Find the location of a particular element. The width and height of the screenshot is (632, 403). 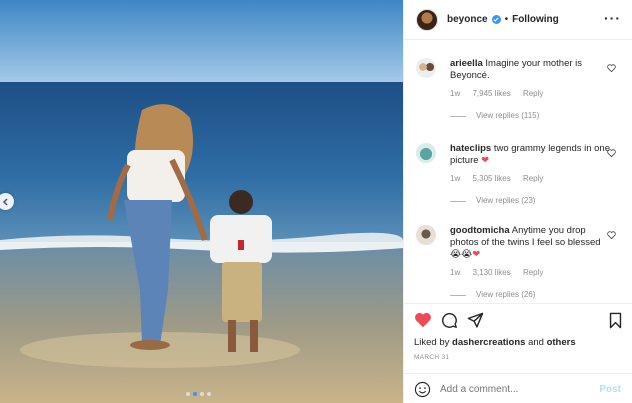

like-heart-icon is located at coordinates (423, 320).